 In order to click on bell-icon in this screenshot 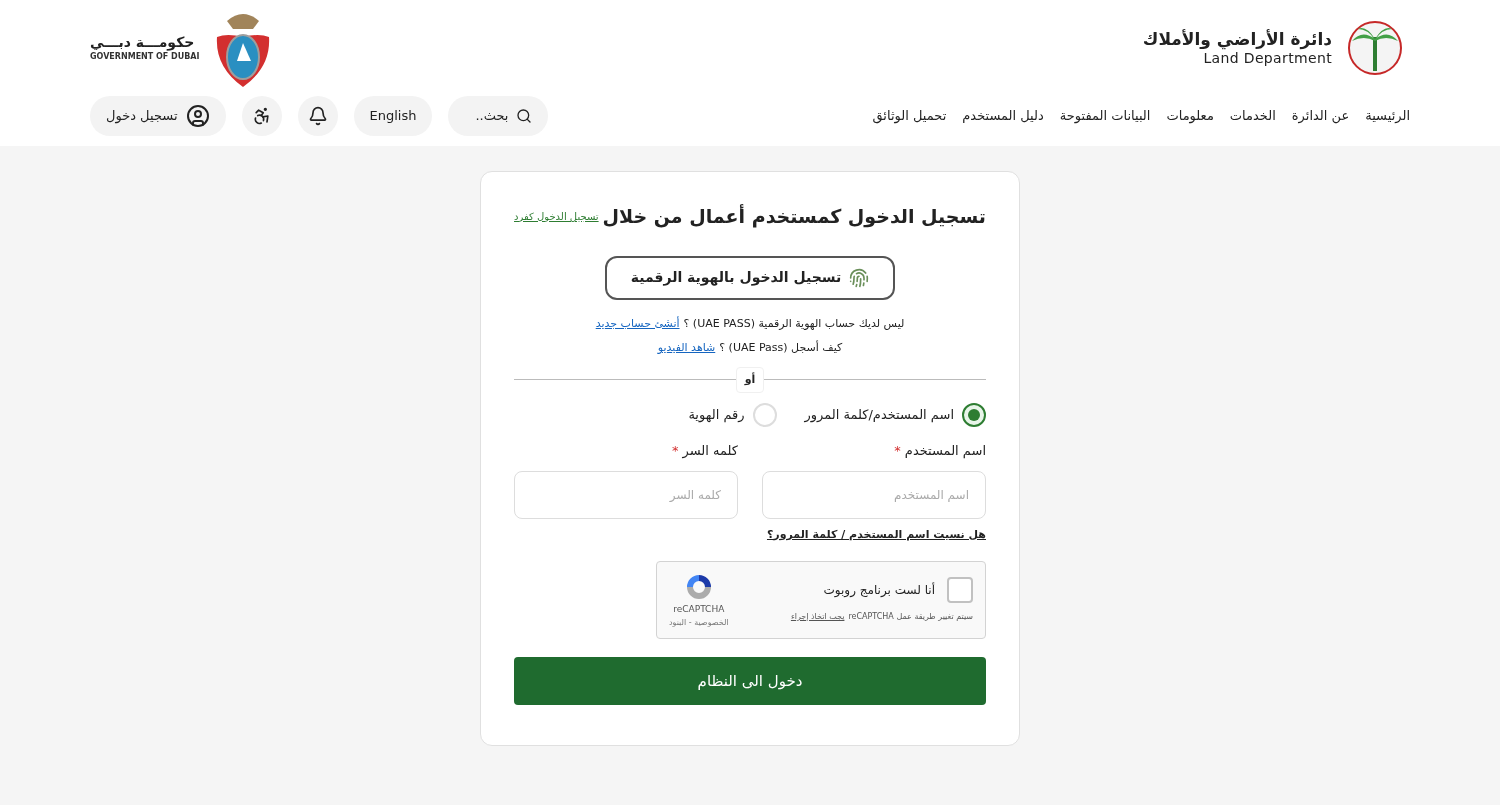, I will do `click(317, 116)`.